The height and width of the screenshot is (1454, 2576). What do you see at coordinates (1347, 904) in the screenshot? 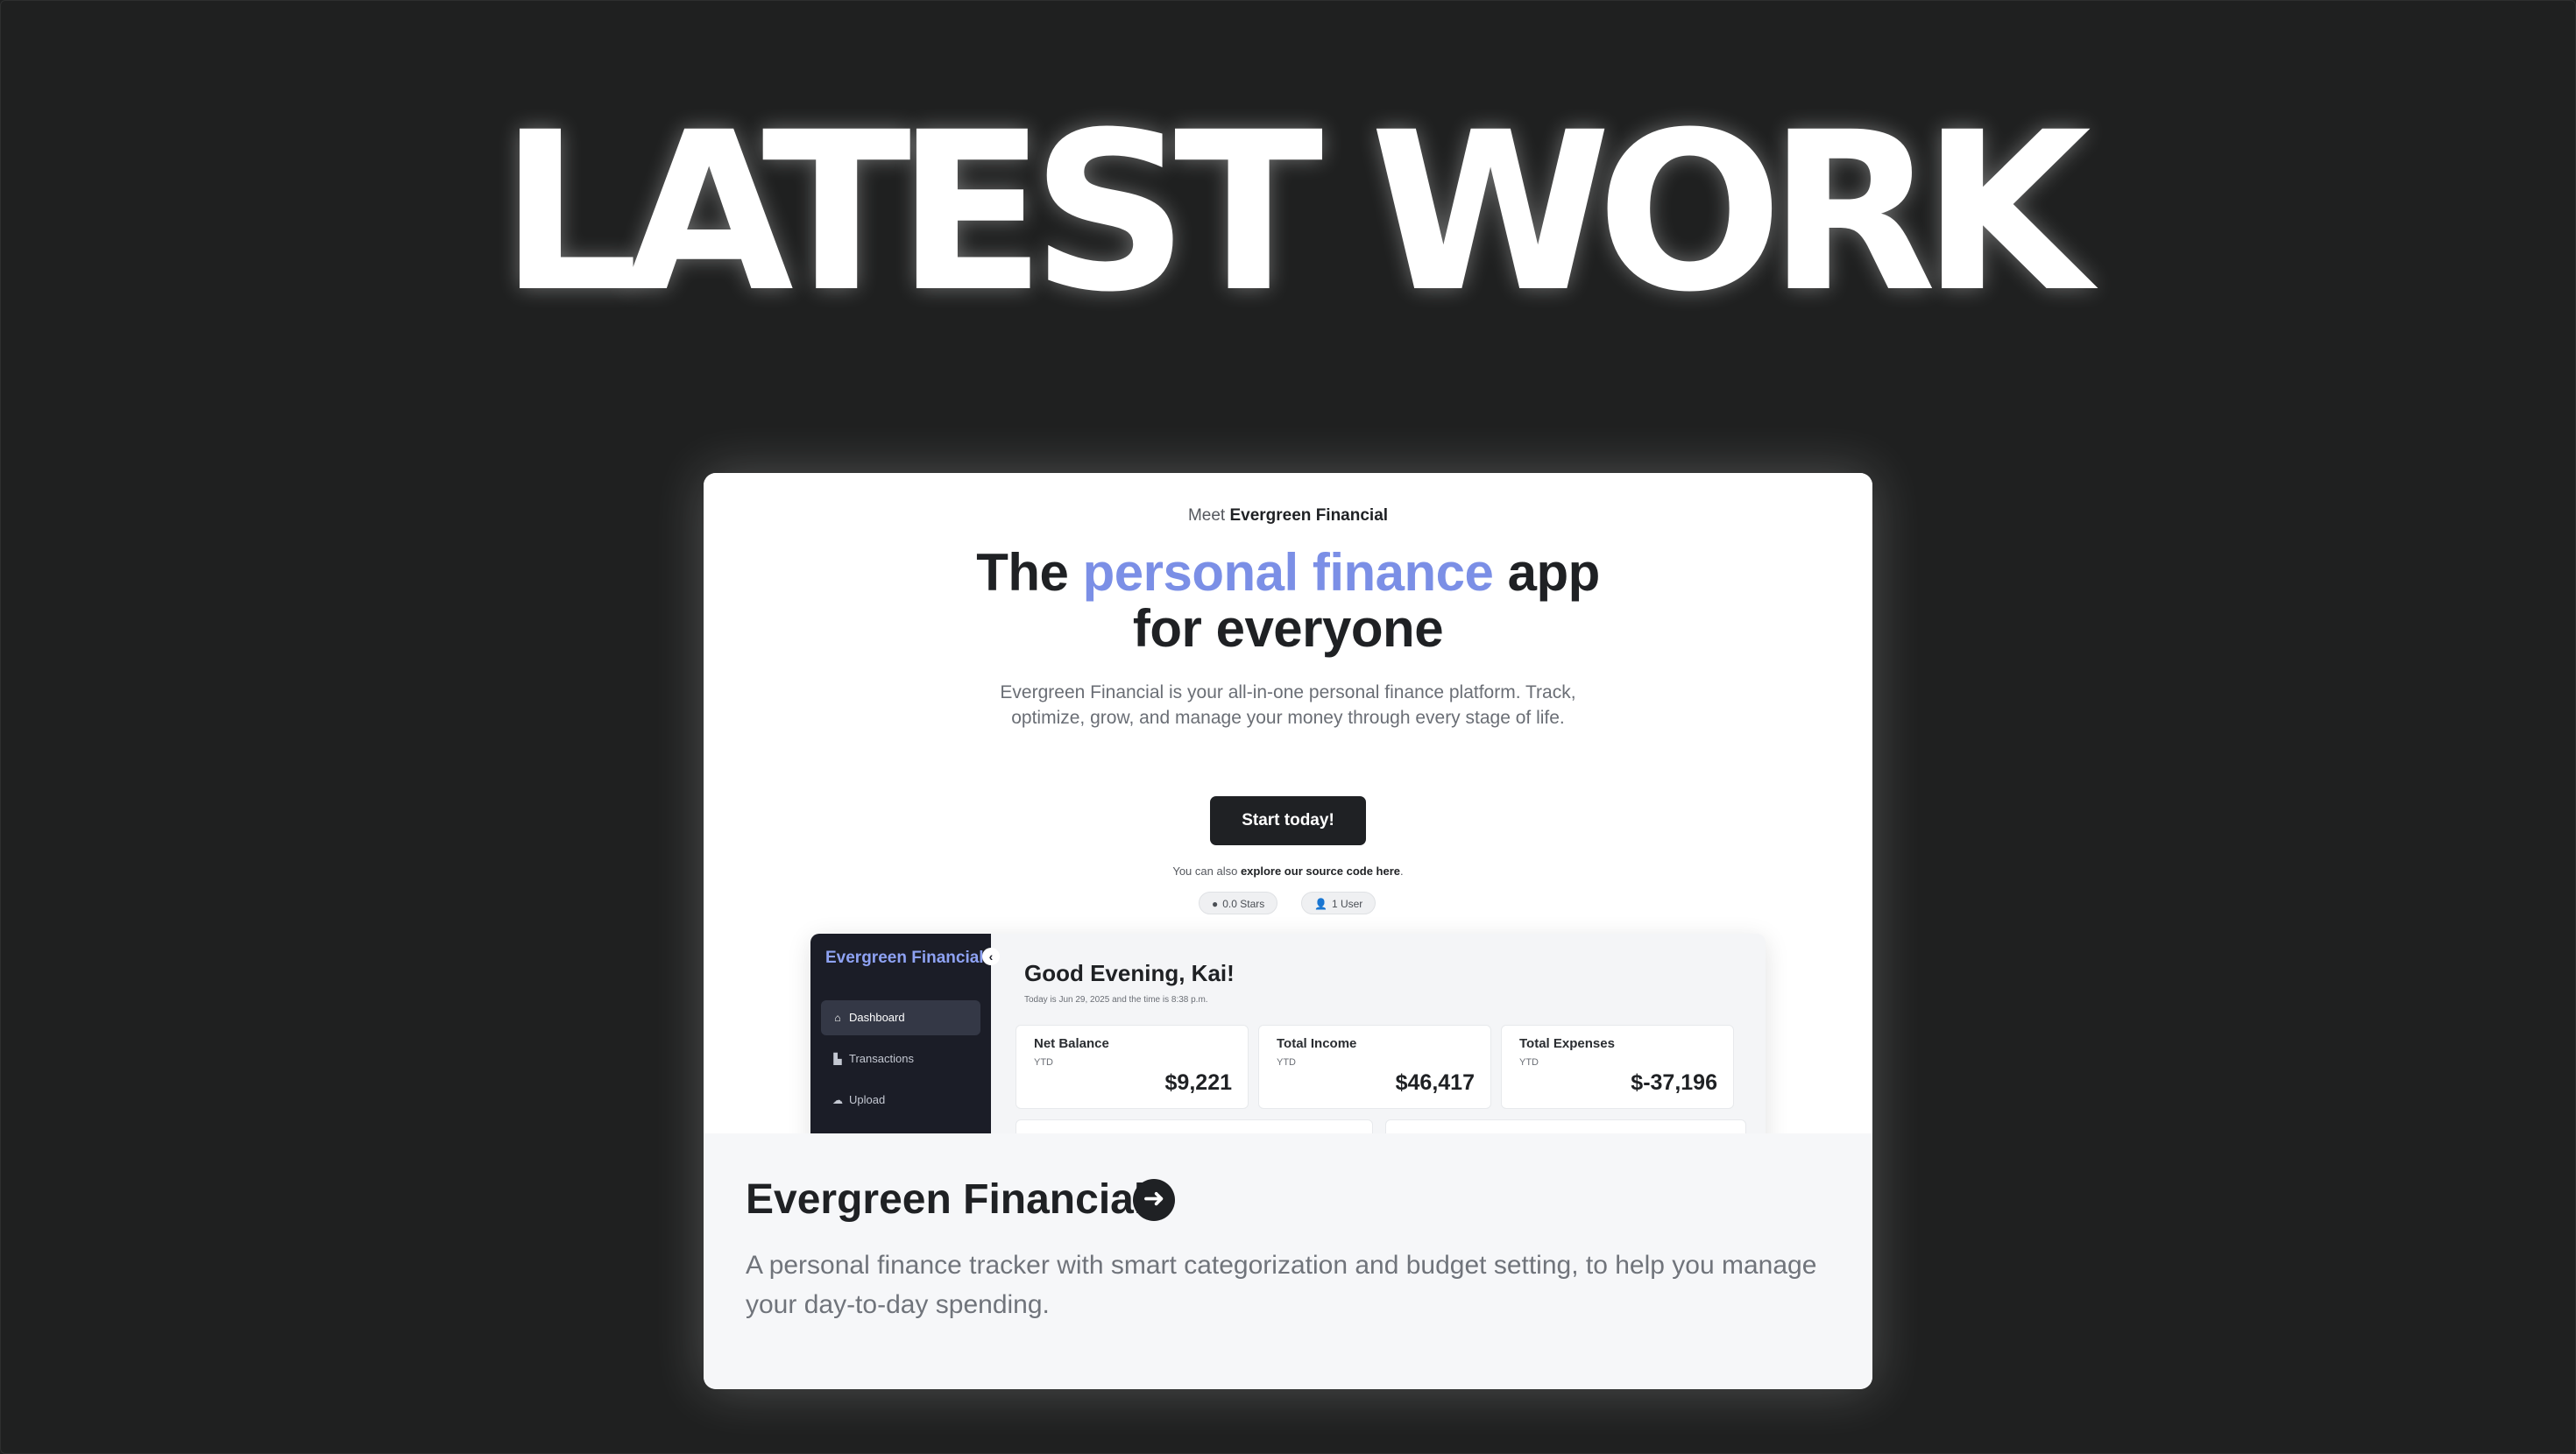
I see `users-label: 1 User` at bounding box center [1347, 904].